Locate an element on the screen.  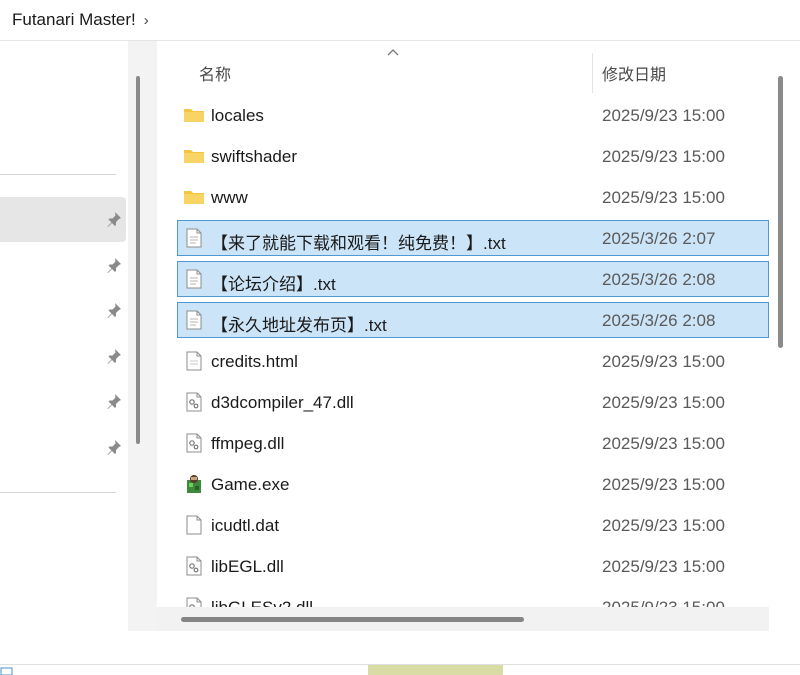
file-name: credits.html is located at coordinates (254, 361).